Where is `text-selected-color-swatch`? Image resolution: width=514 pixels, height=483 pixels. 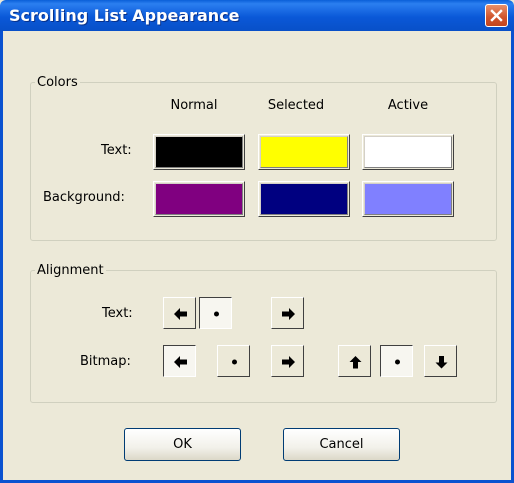 text-selected-color-swatch is located at coordinates (304, 152).